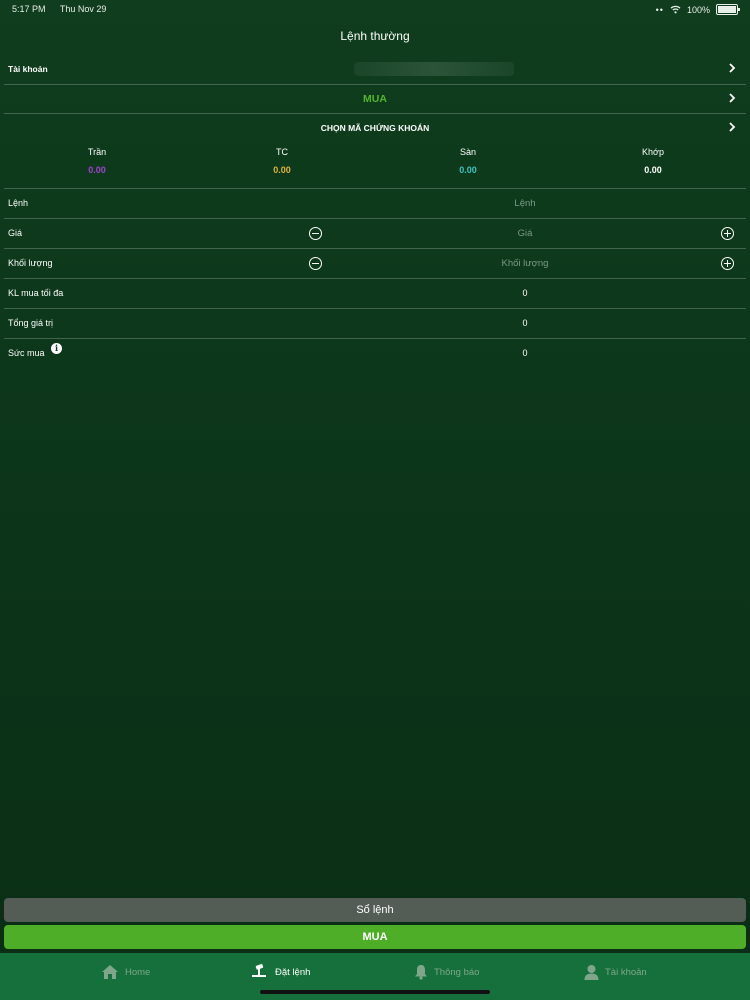  I want to click on info-icon: i, so click(56, 348).